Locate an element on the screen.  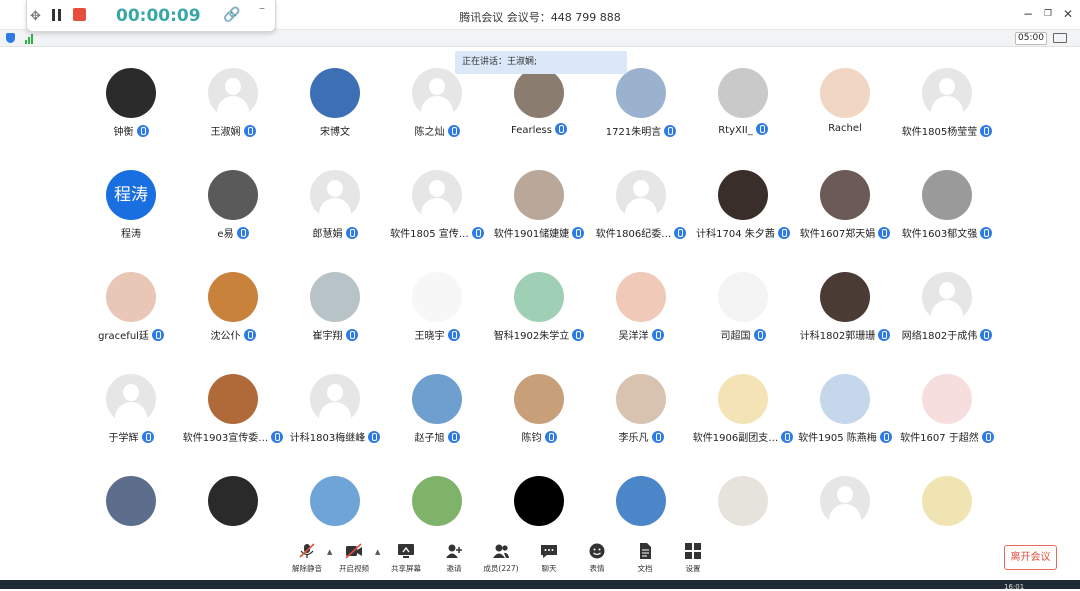
participant-tile: 软件1603郁文强 is located at coordinates (947, 220).